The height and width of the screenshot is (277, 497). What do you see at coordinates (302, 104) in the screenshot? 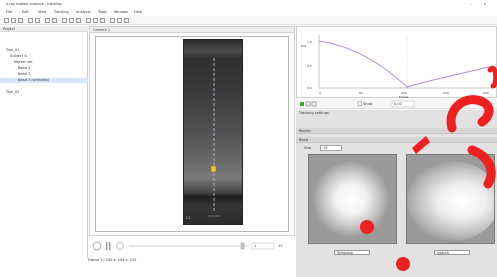
I see `green-marker-icon` at bounding box center [302, 104].